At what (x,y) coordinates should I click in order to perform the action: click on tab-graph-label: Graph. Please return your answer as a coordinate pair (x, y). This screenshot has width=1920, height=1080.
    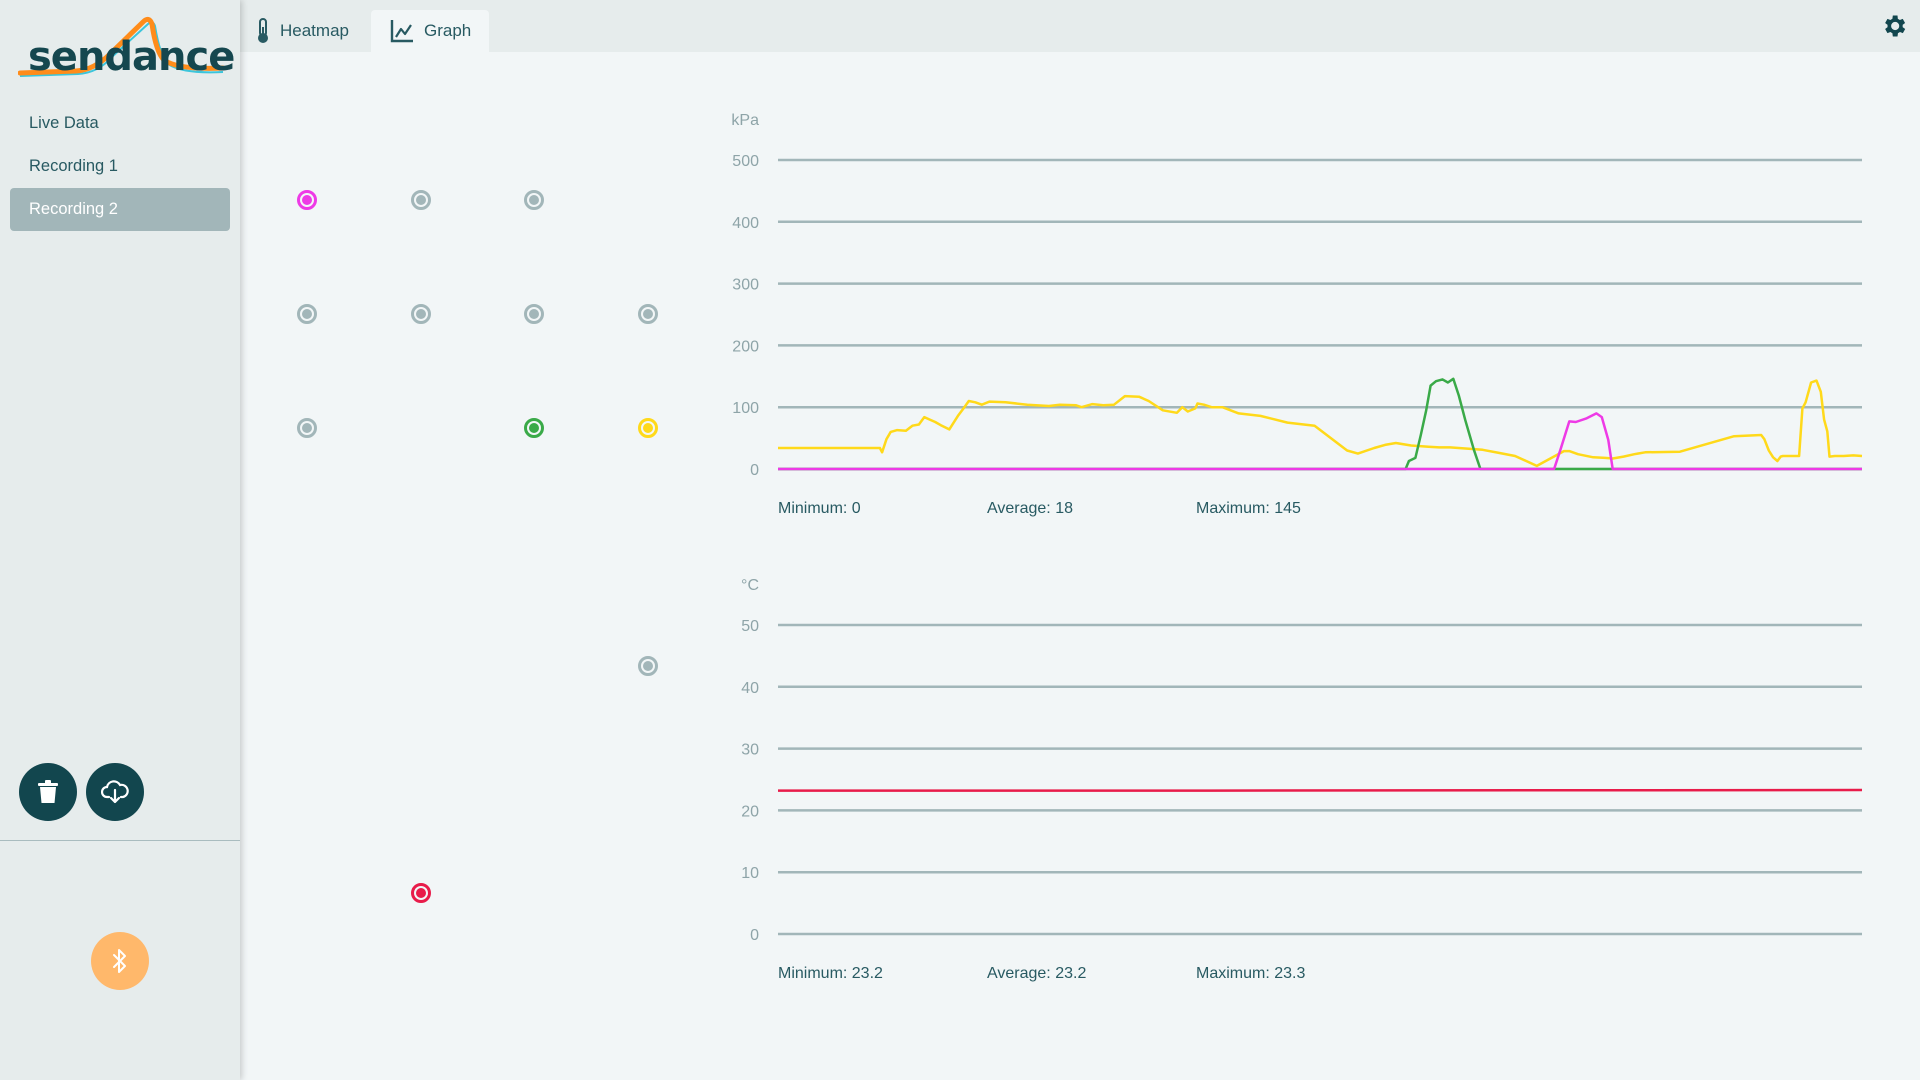
    Looking at the image, I should click on (448, 30).